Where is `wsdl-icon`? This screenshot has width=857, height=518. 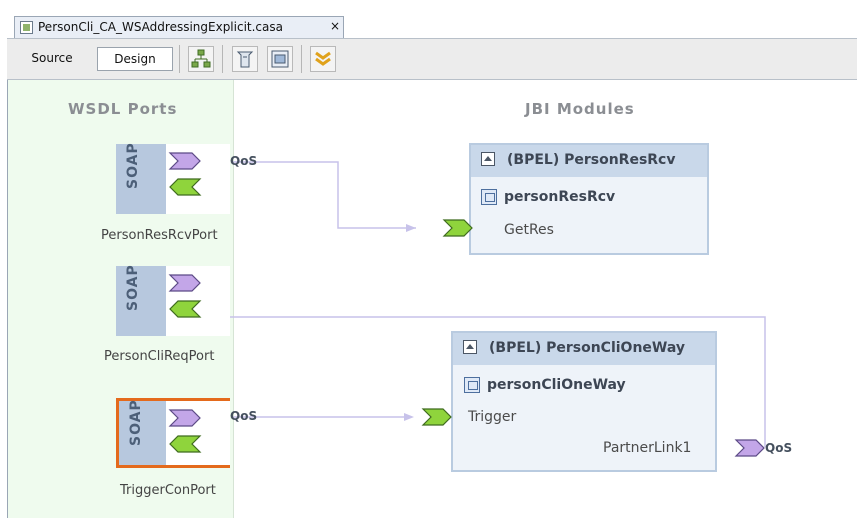
wsdl-icon is located at coordinates (280, 59).